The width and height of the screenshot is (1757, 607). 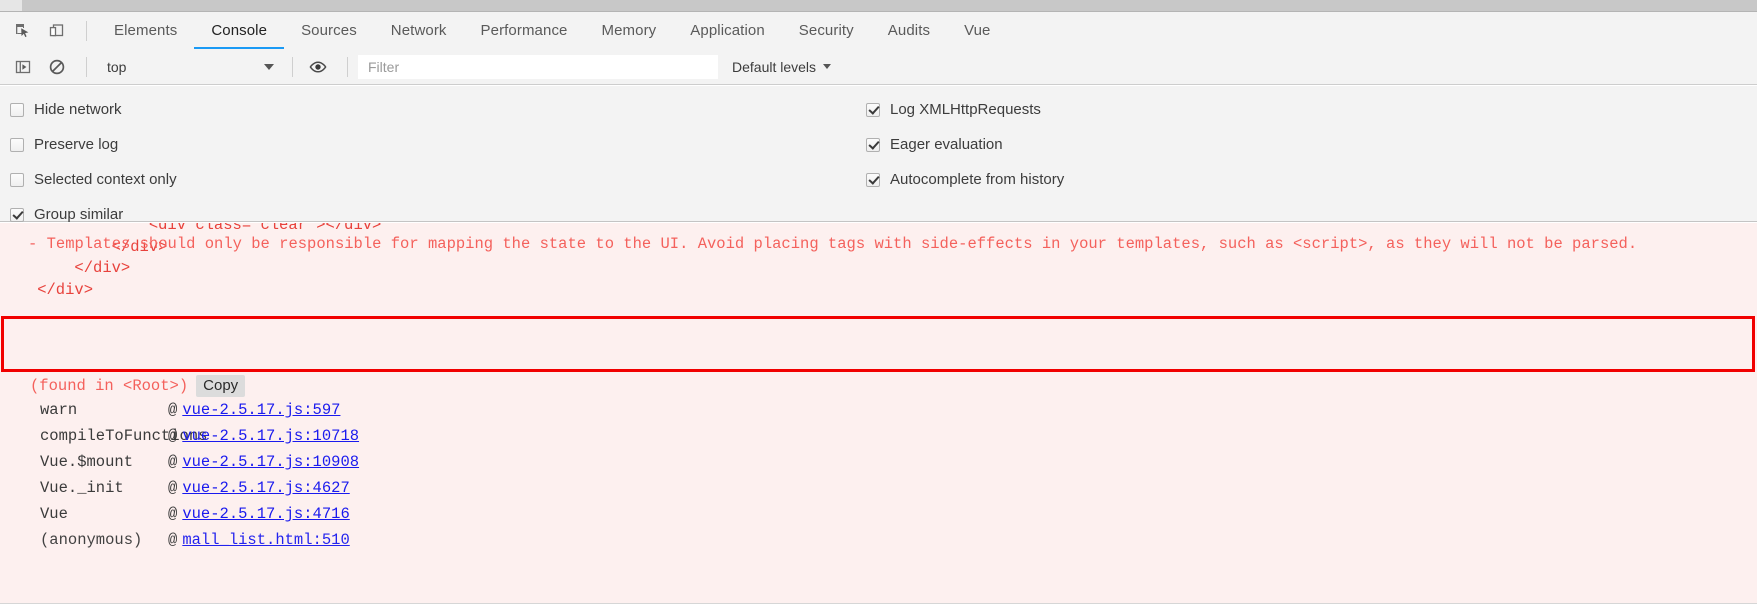 What do you see at coordinates (145, 30) in the screenshot?
I see `tab-elements: Elements` at bounding box center [145, 30].